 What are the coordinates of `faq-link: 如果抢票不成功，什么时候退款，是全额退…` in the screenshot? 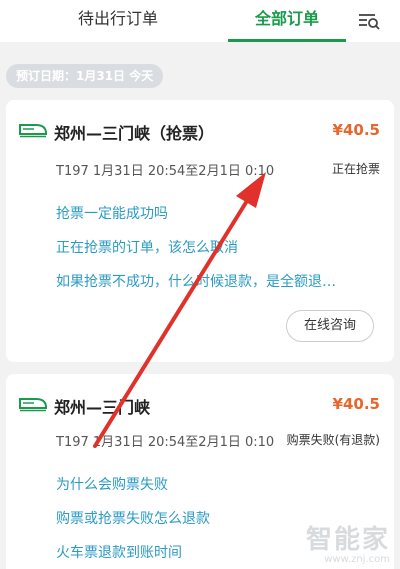 It's located at (196, 281).